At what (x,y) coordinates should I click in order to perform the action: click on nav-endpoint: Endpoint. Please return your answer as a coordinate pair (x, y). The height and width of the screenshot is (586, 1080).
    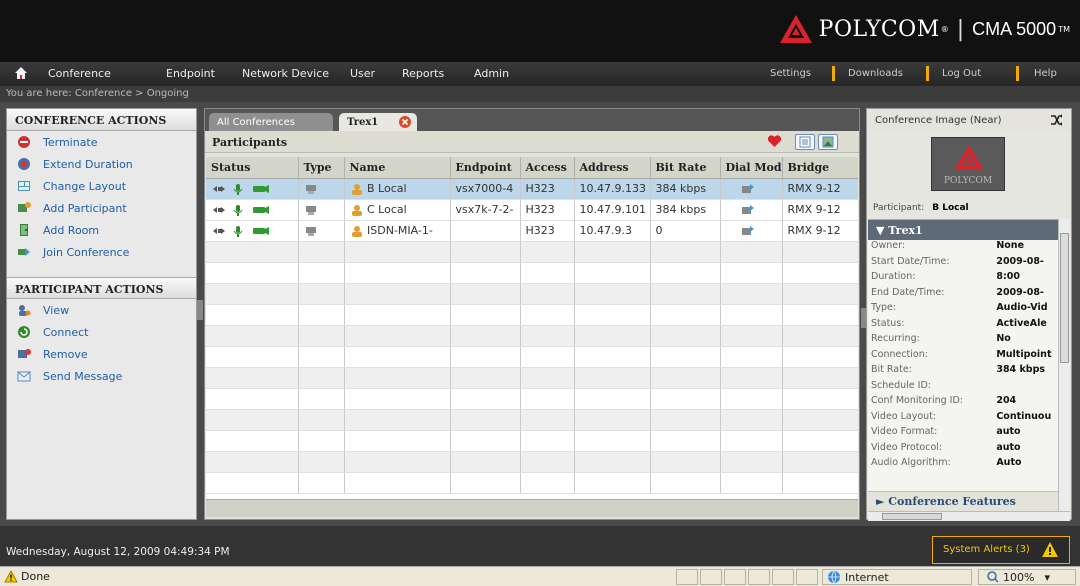
    Looking at the image, I should click on (190, 73).